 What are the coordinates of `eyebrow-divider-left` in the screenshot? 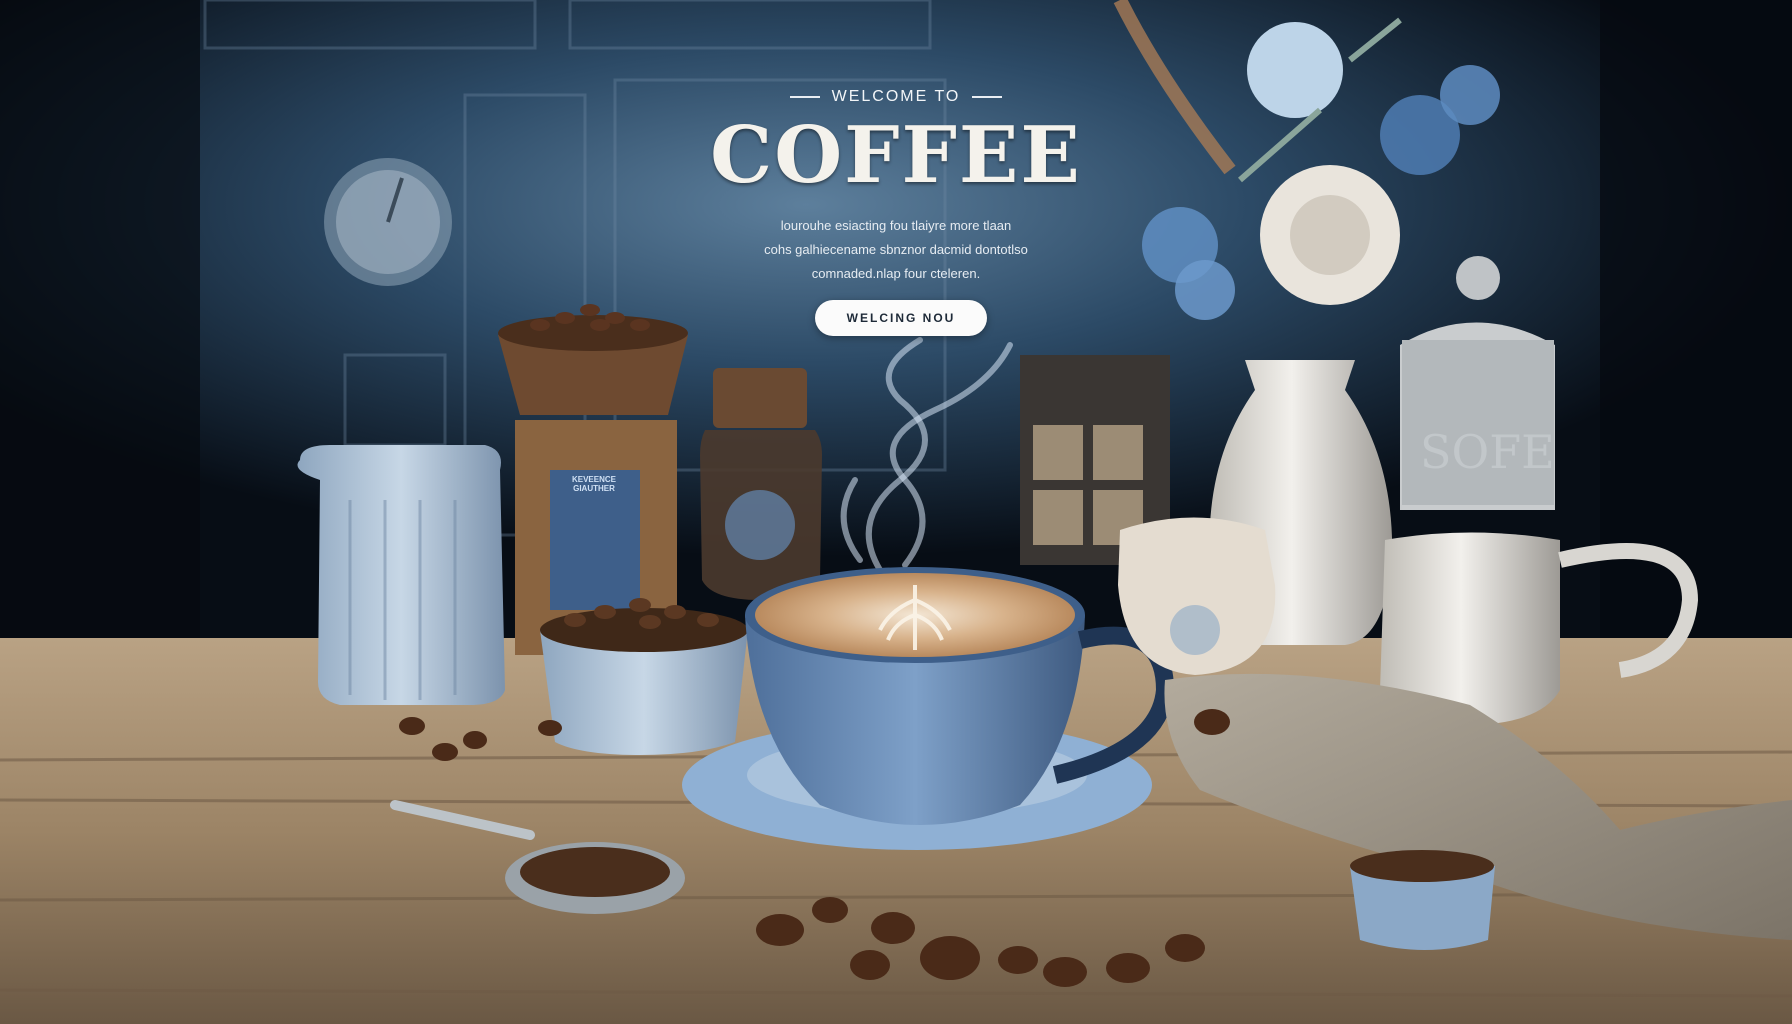 It's located at (804, 97).